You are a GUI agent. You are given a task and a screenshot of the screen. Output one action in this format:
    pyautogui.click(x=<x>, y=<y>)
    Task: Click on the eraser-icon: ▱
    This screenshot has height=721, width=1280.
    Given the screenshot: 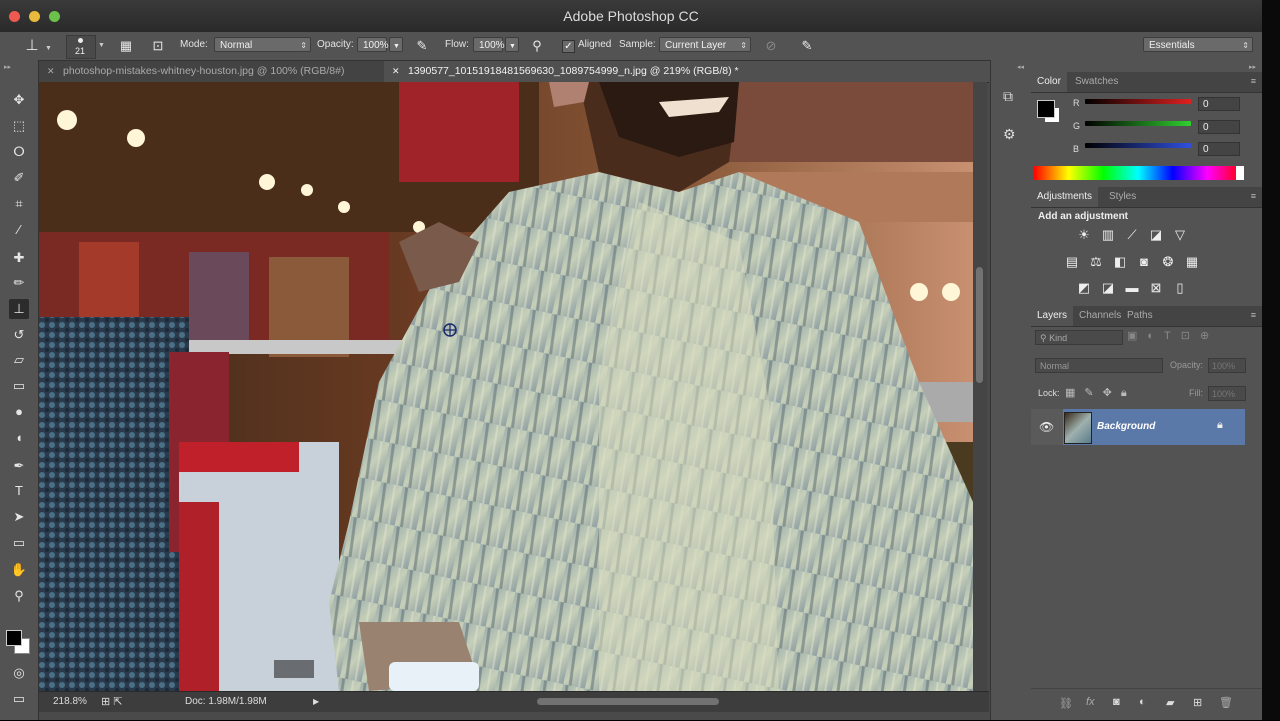 What is the action you would take?
    pyautogui.click(x=19, y=360)
    